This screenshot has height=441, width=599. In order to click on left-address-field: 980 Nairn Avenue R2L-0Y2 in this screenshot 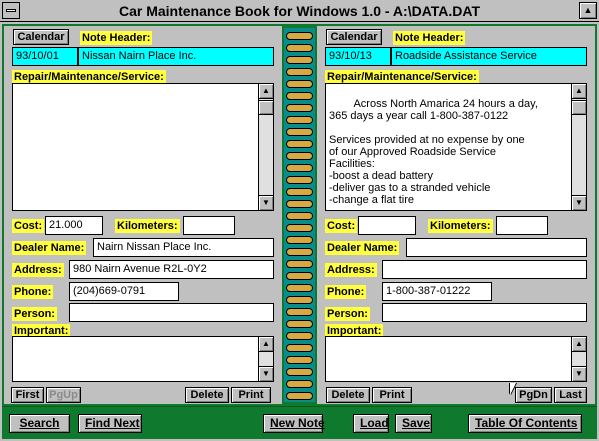, I will do `click(171, 269)`.